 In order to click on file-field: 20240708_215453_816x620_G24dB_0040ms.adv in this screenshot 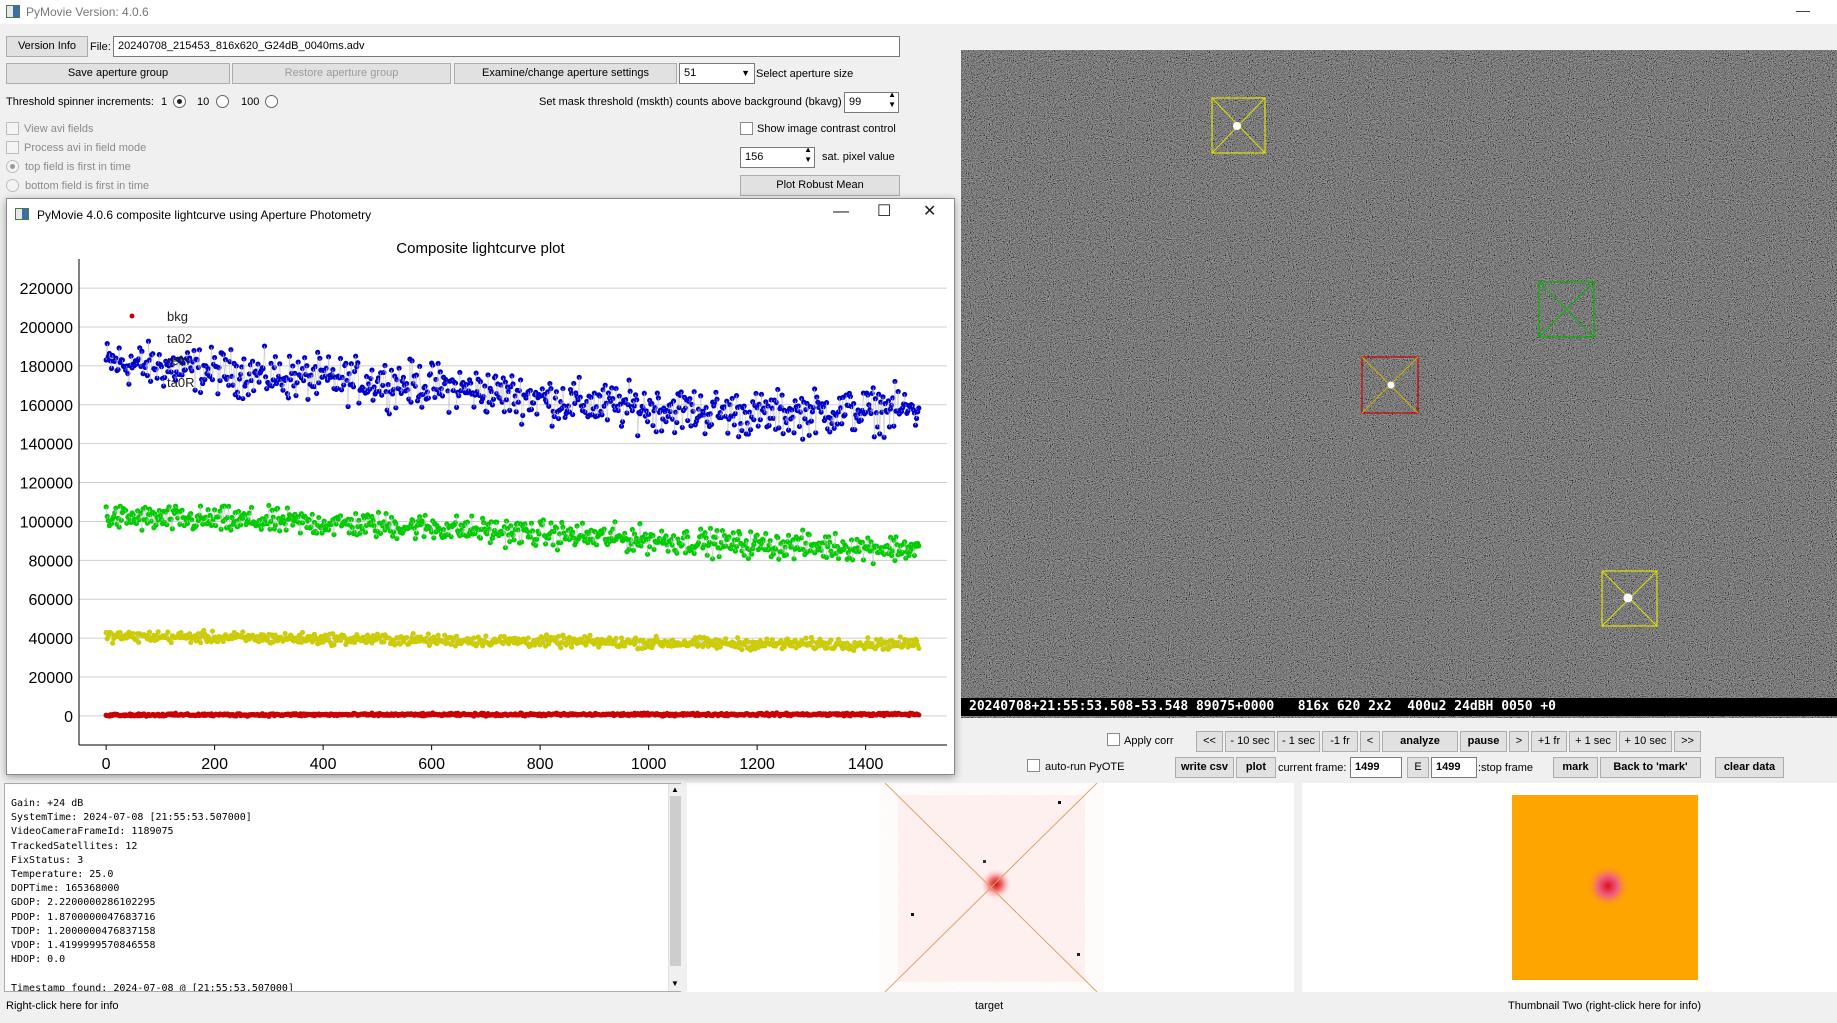, I will do `click(506, 46)`.